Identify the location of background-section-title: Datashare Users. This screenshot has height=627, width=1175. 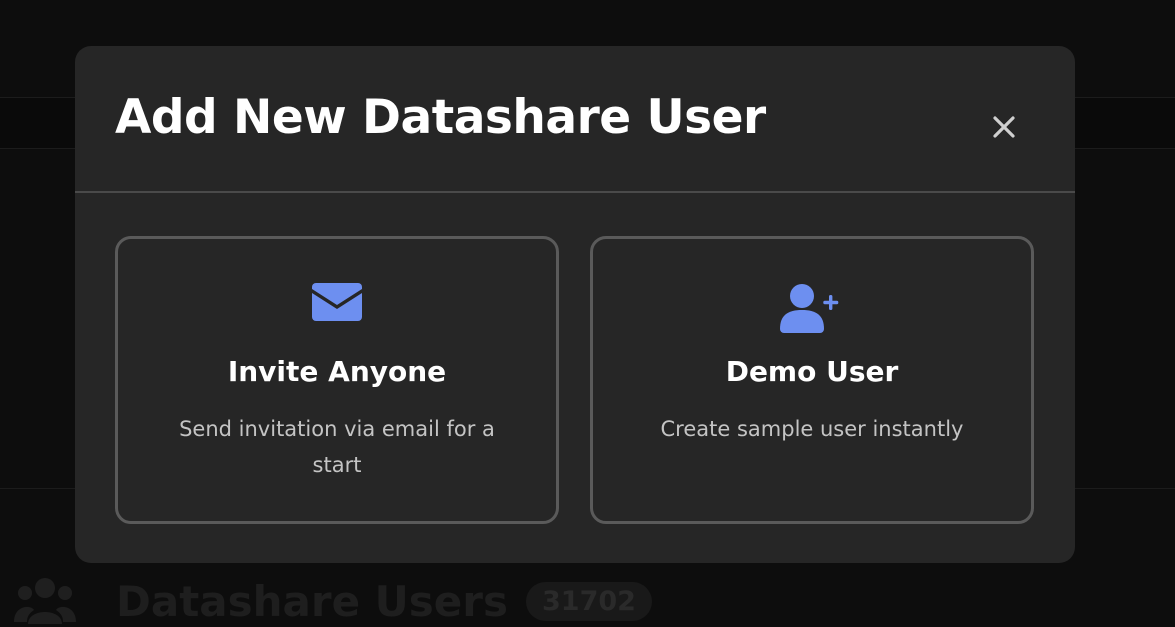
(312, 601).